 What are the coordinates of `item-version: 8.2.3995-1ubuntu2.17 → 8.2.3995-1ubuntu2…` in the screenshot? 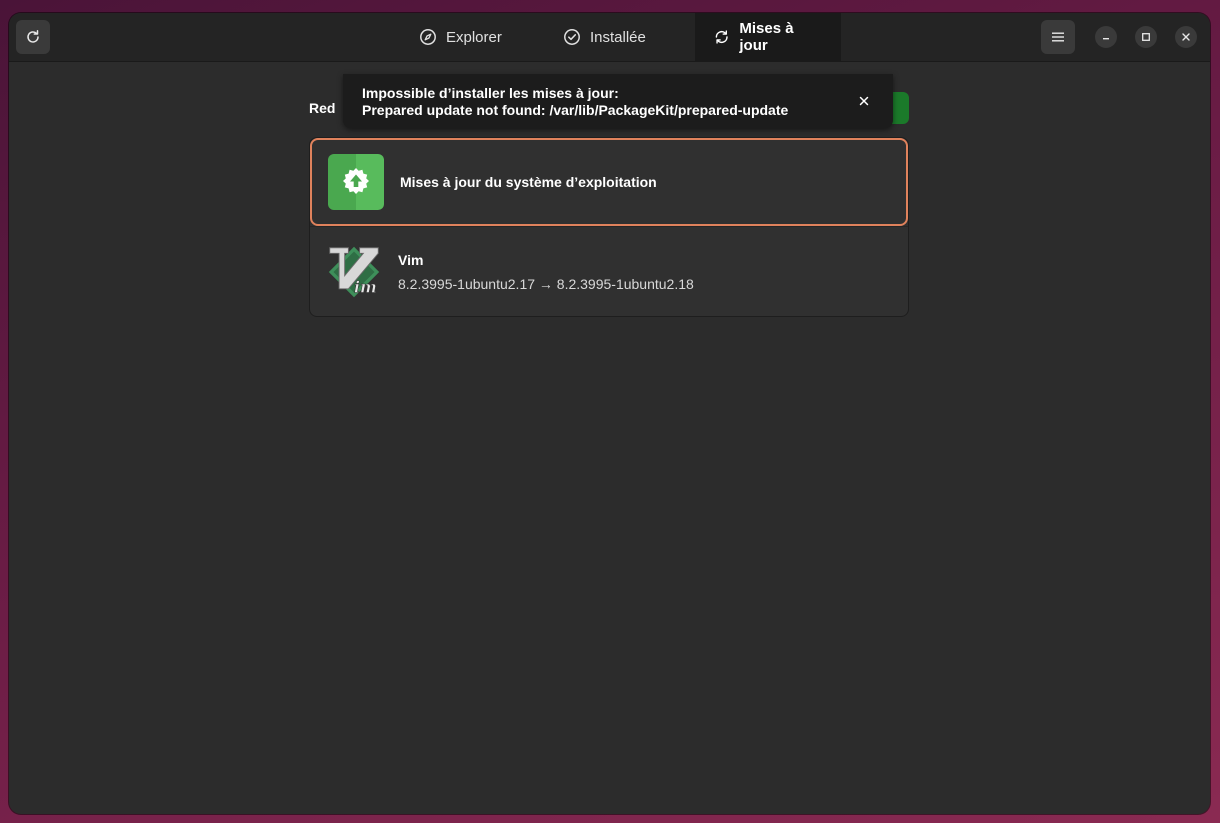 It's located at (546, 283).